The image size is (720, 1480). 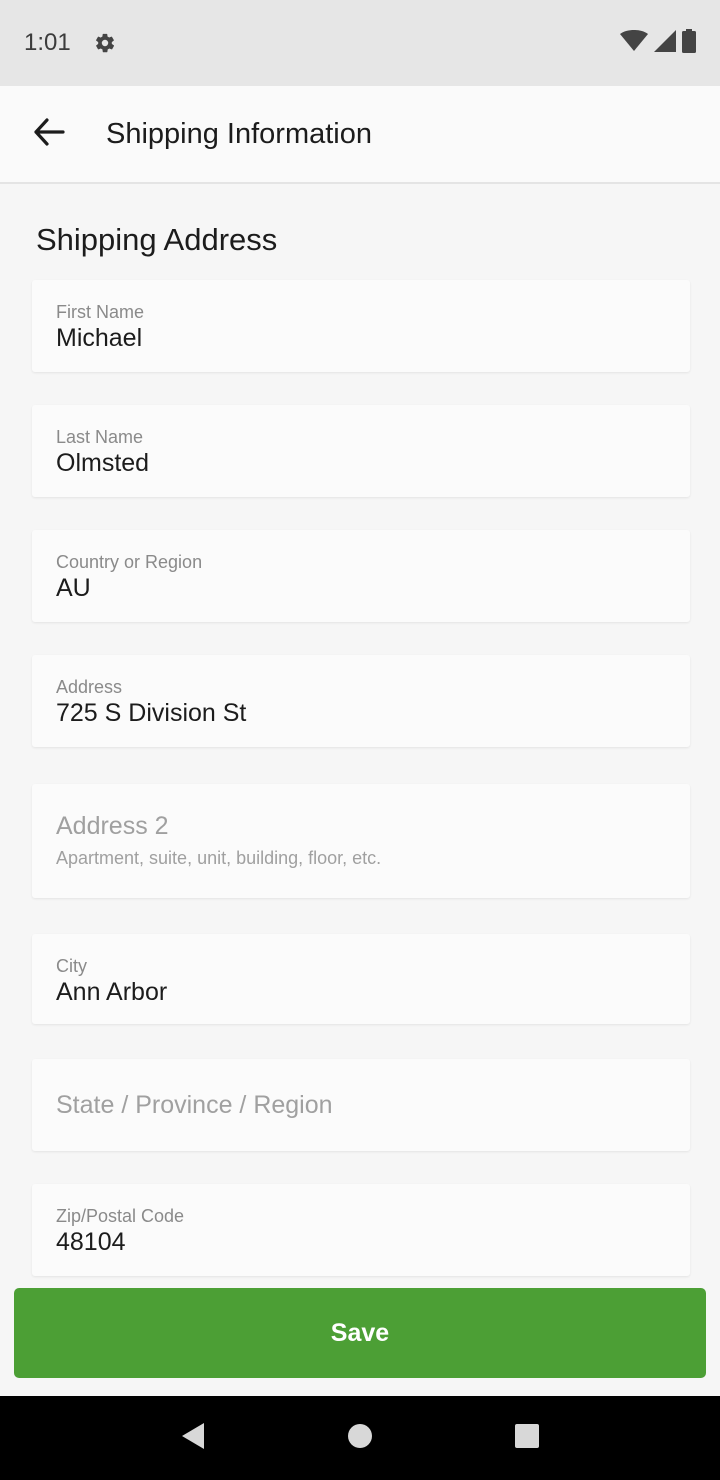 I want to click on home-circle-icon, so click(x=360, y=1438).